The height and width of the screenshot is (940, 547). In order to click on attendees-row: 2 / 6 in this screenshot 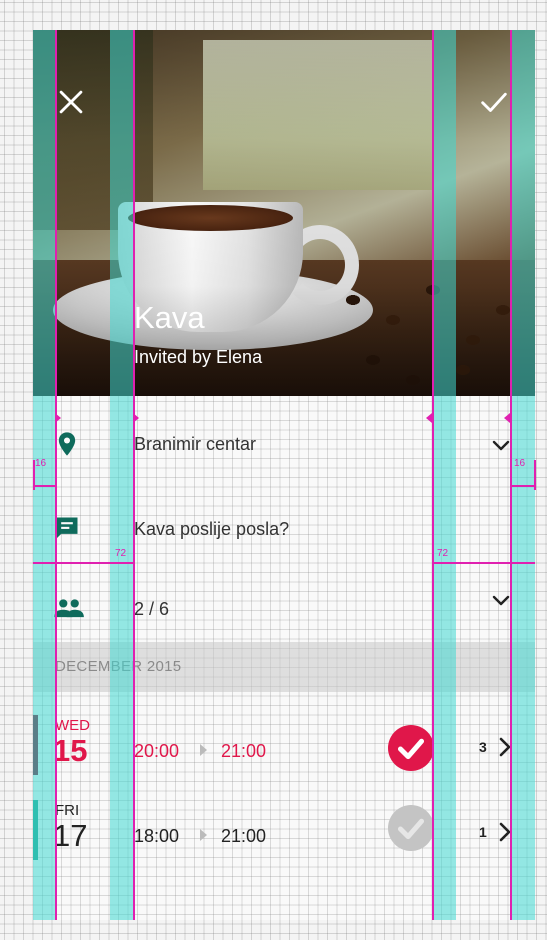, I will do `click(284, 610)`.